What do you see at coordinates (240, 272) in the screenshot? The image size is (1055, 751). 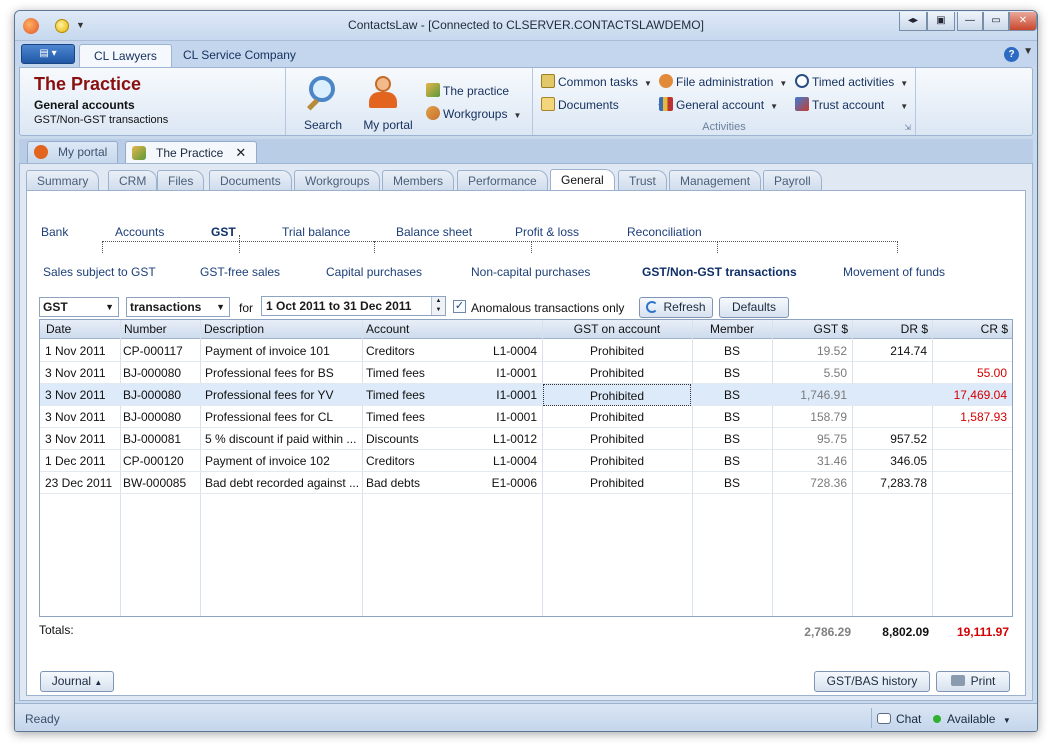 I see `nav-gst-free-sales: GST-free sales` at bounding box center [240, 272].